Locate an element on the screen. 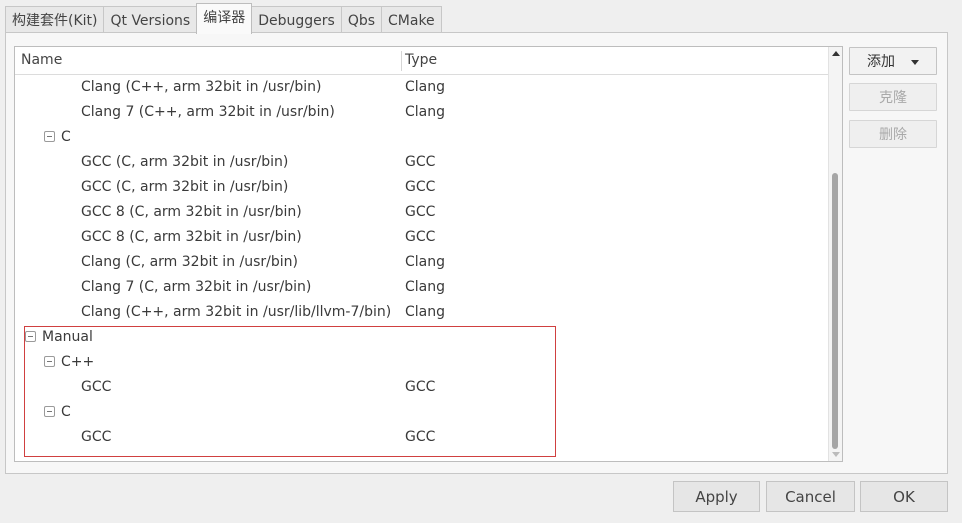  tab-qt-versions: Qt Versions is located at coordinates (150, 20).